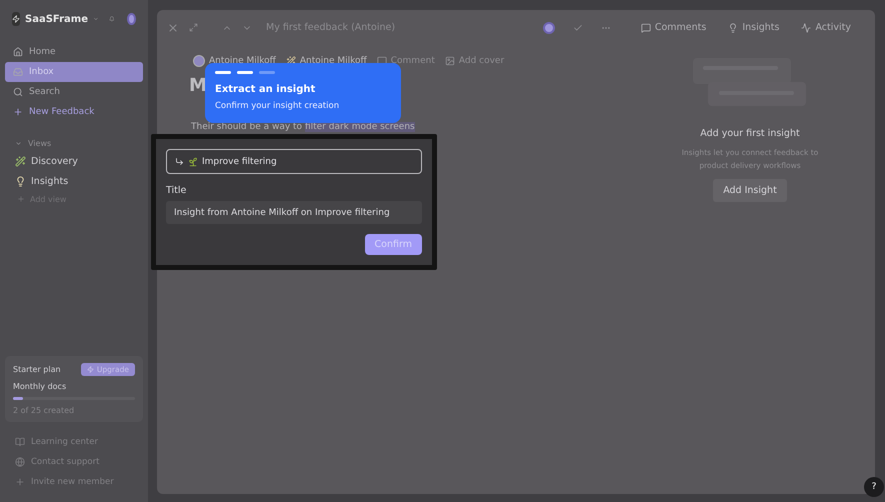  Describe the element at coordinates (874, 487) in the screenshot. I see `help-button: ?` at that location.